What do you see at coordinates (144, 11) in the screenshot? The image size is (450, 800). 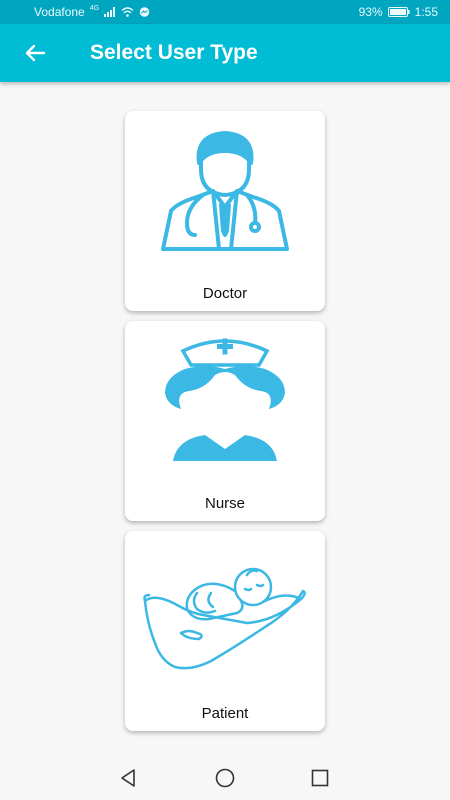 I see `messenger-icon` at bounding box center [144, 11].